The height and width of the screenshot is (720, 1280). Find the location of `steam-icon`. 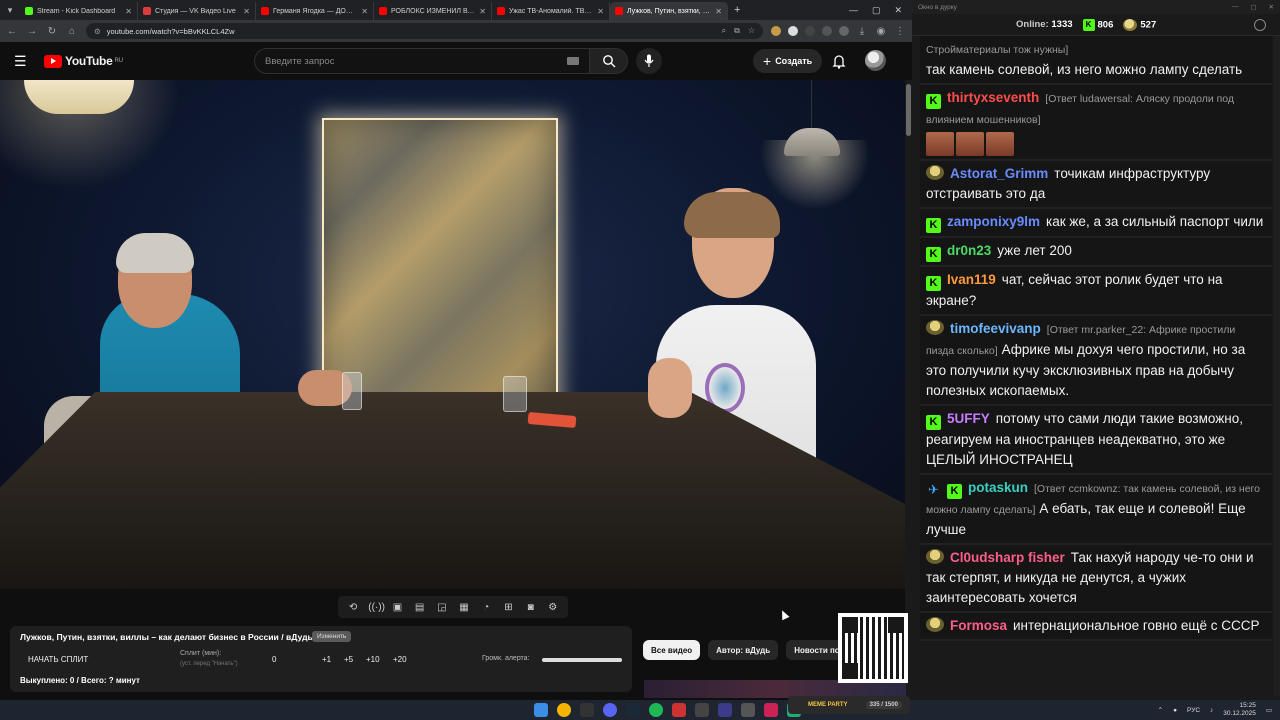

steam-icon is located at coordinates (633, 710).